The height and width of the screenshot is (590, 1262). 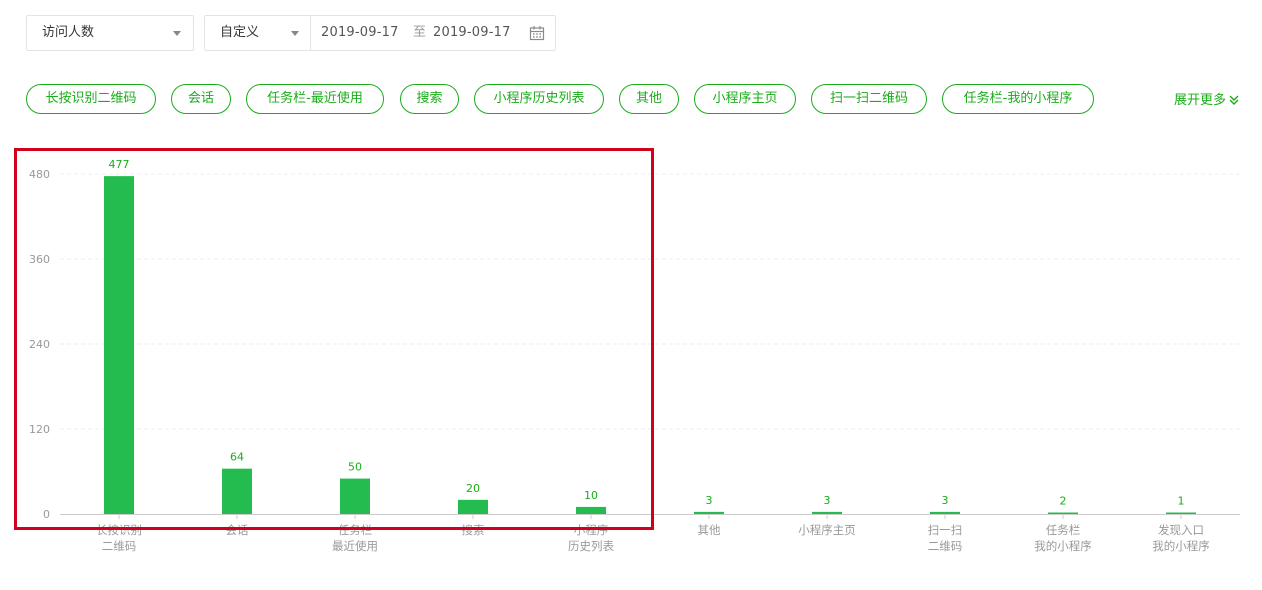 What do you see at coordinates (473, 488) in the screenshot?
I see `value-label: 20` at bounding box center [473, 488].